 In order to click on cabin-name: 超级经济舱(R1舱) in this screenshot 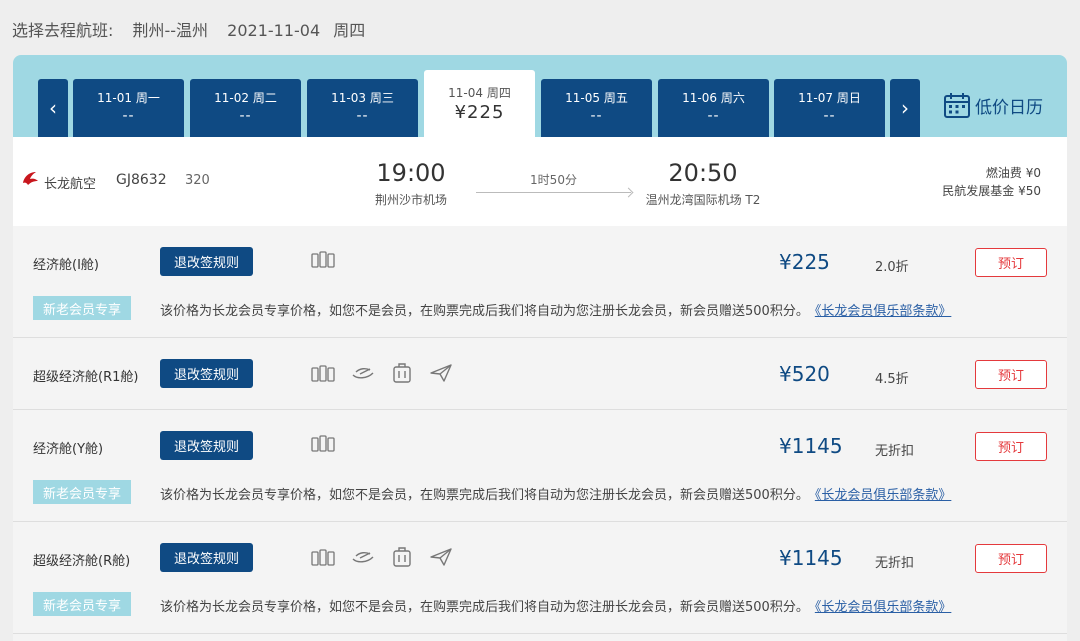, I will do `click(86, 377)`.